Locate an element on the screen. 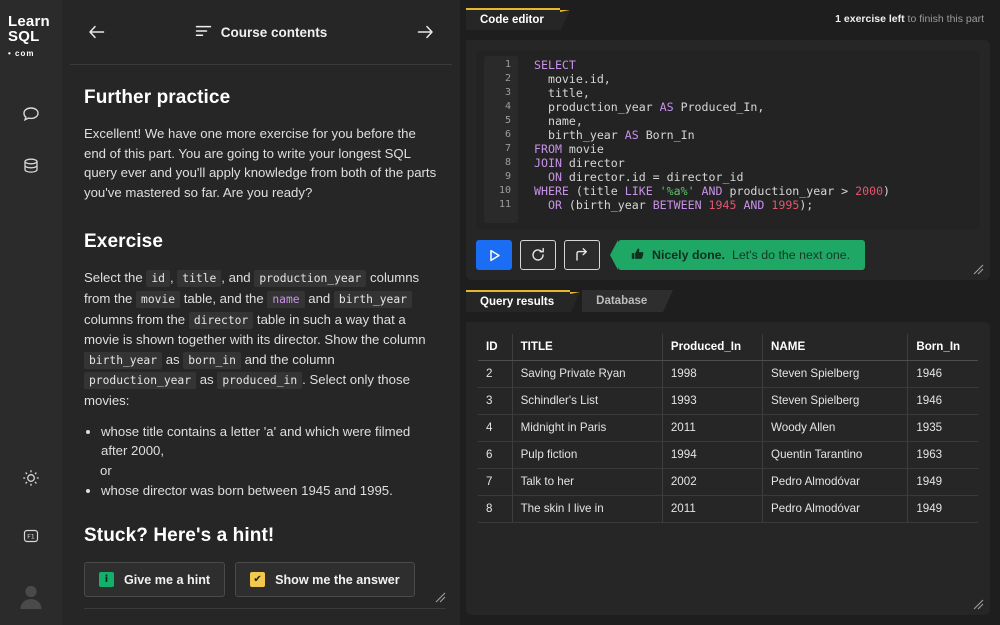 This screenshot has width=1000, height=625. code-segment: director.id = director_id is located at coordinates (652, 177).